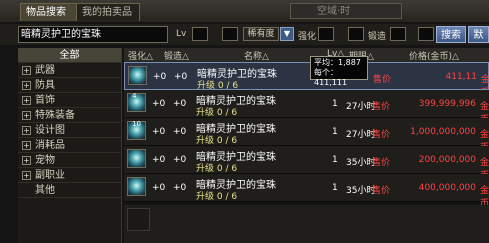 The height and width of the screenshot is (243, 489). What do you see at coordinates (230, 34) in the screenshot?
I see `level-max-field` at bounding box center [230, 34].